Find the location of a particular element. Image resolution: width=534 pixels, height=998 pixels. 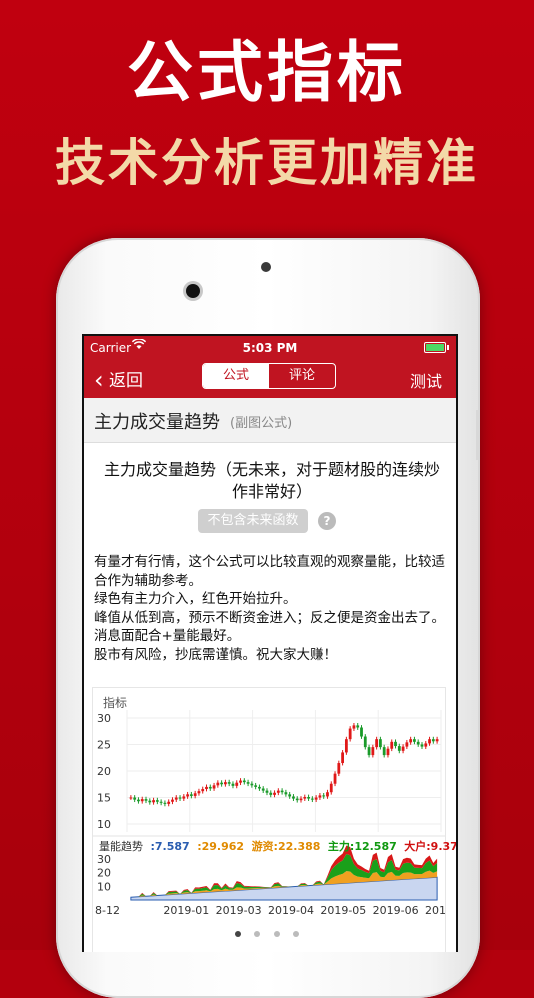

x-tick-label: 2019-03 is located at coordinates (239, 910).